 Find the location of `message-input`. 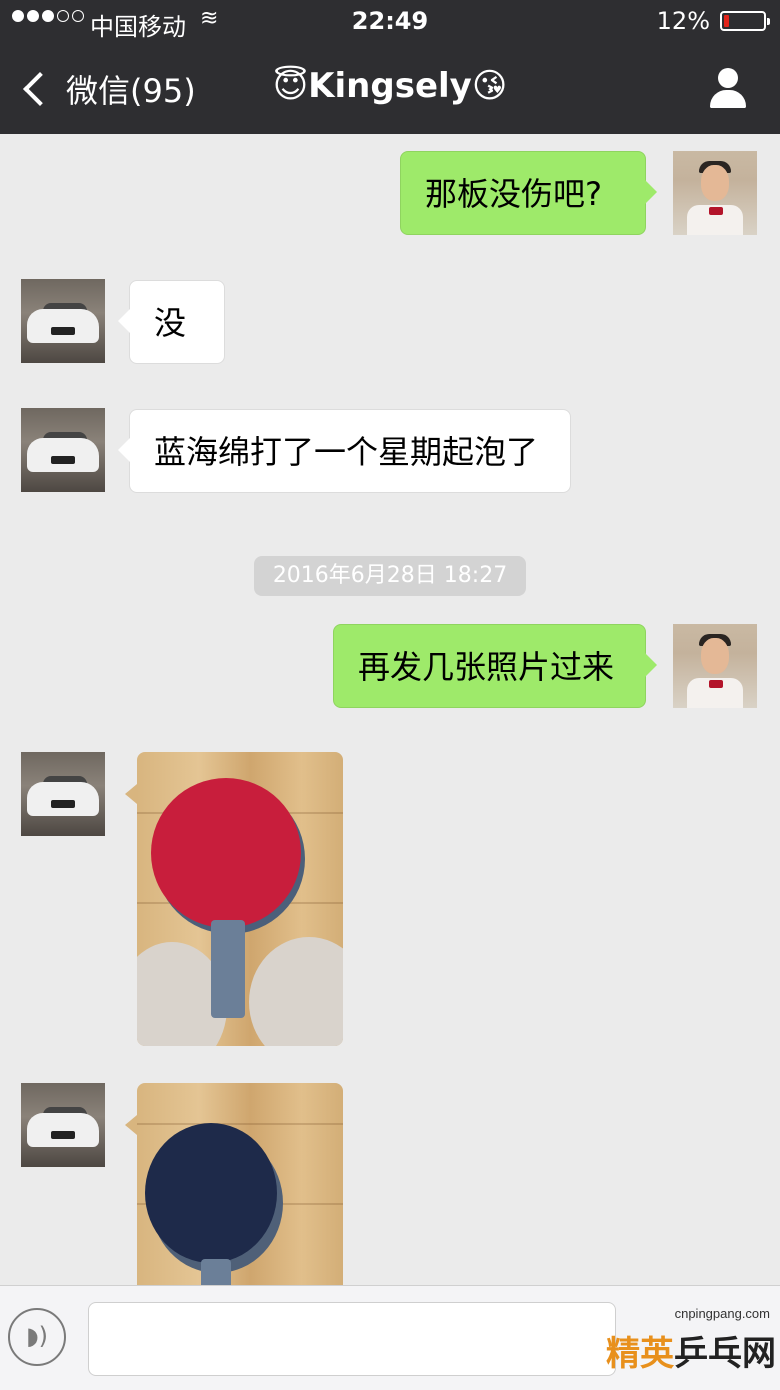

message-input is located at coordinates (352, 1339).